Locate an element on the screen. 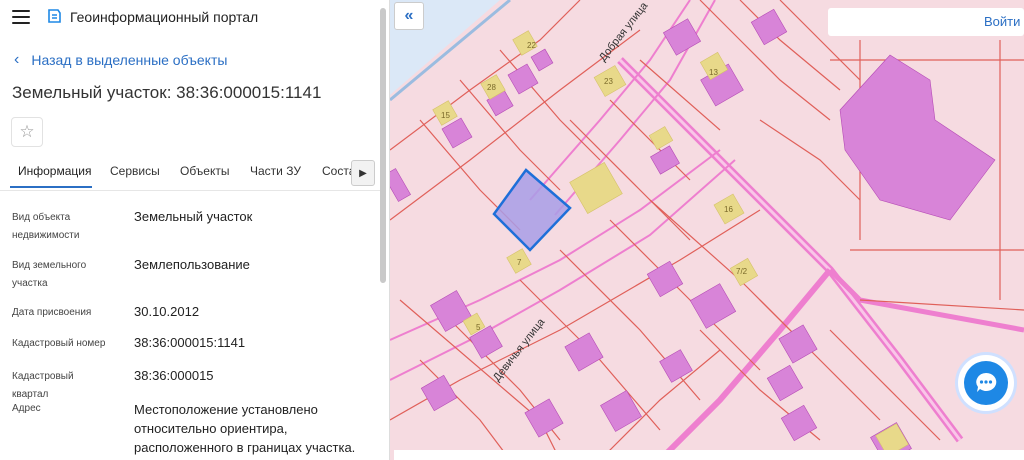 This screenshot has width=1024, height=460. house-number-label: 28 is located at coordinates (491, 87).